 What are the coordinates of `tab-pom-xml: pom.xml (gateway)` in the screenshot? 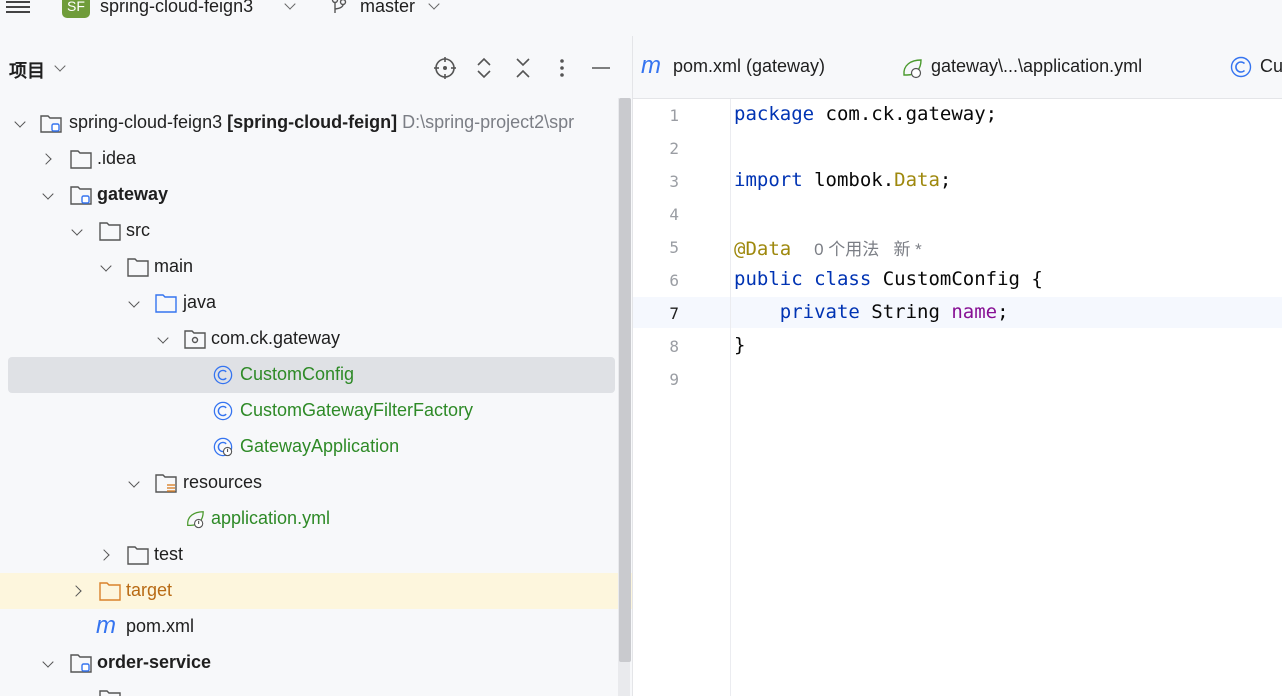 It's located at (749, 66).